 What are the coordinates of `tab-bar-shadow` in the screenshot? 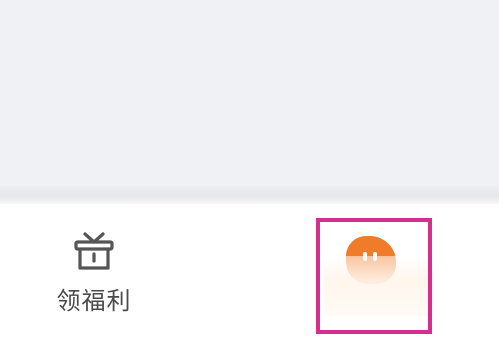 It's located at (249, 195).